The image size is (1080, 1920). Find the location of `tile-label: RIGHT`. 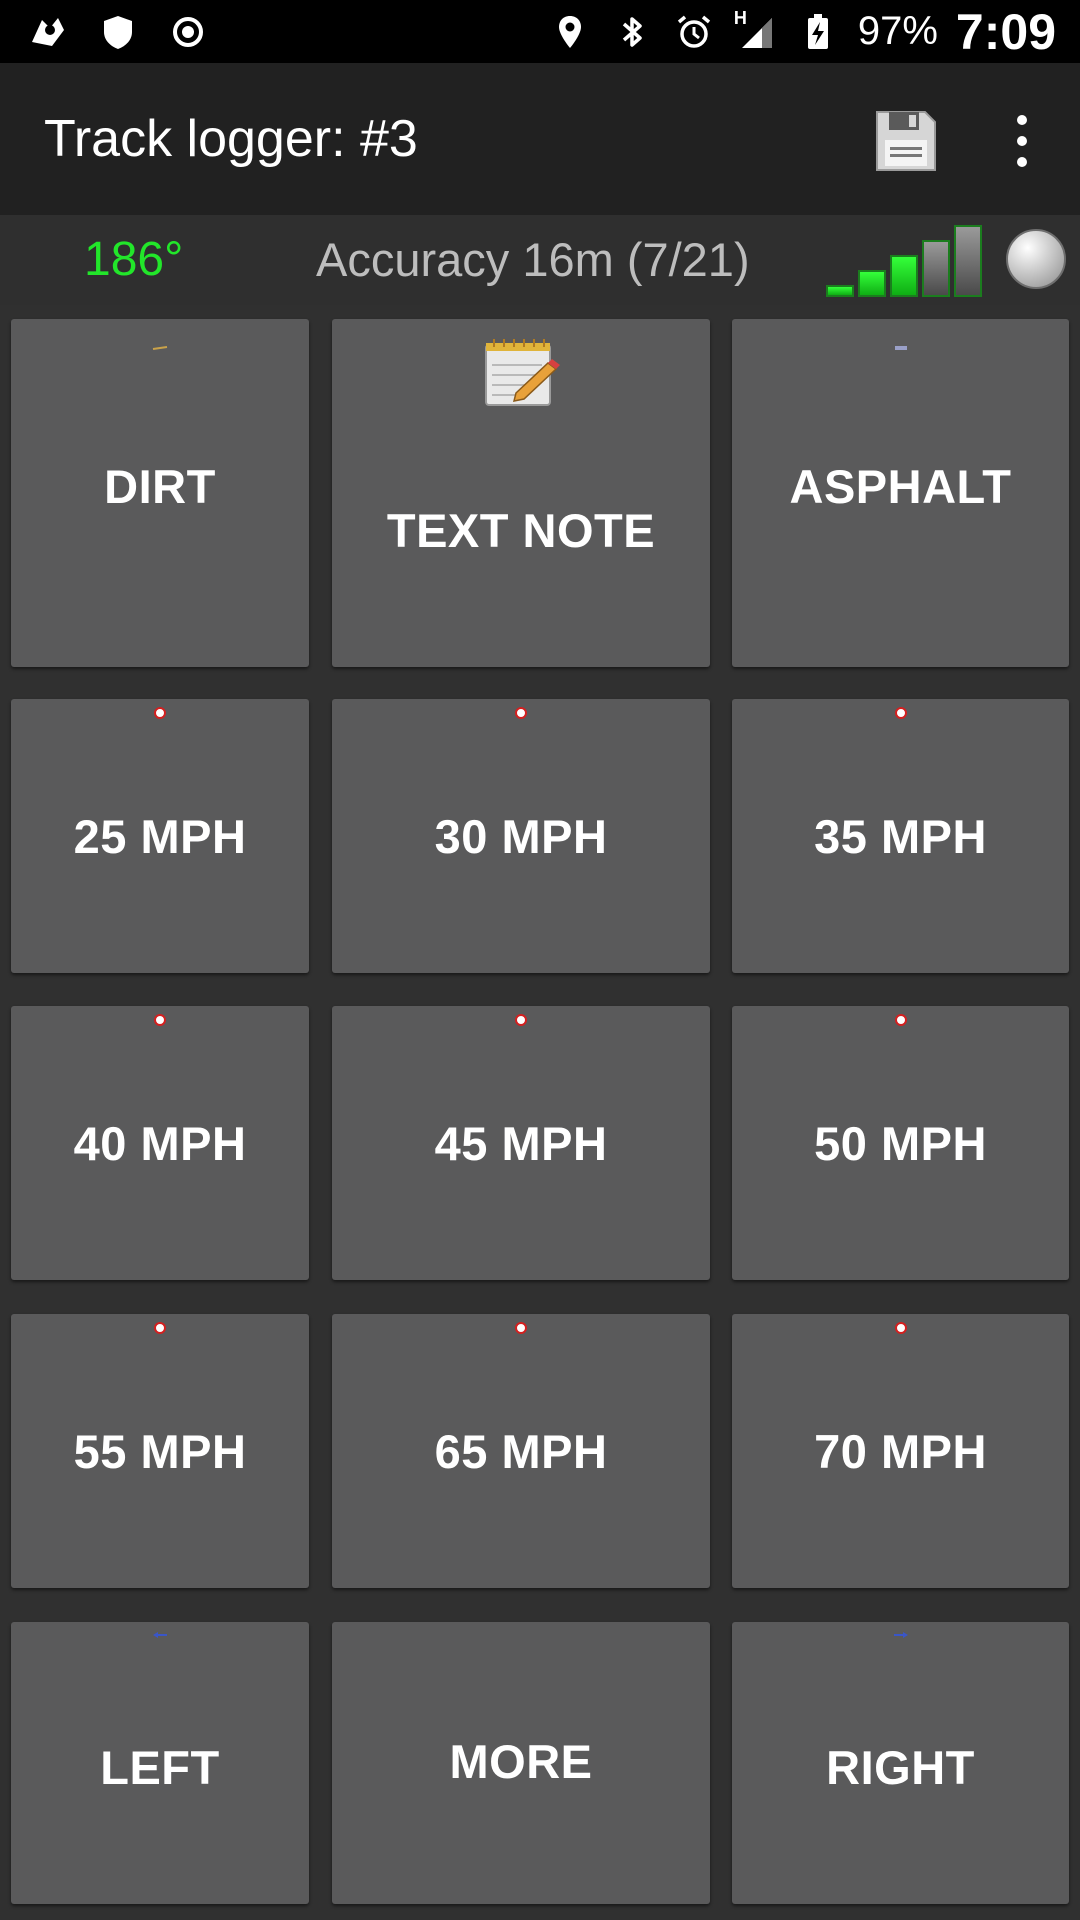

tile-label: RIGHT is located at coordinates (900, 1767).